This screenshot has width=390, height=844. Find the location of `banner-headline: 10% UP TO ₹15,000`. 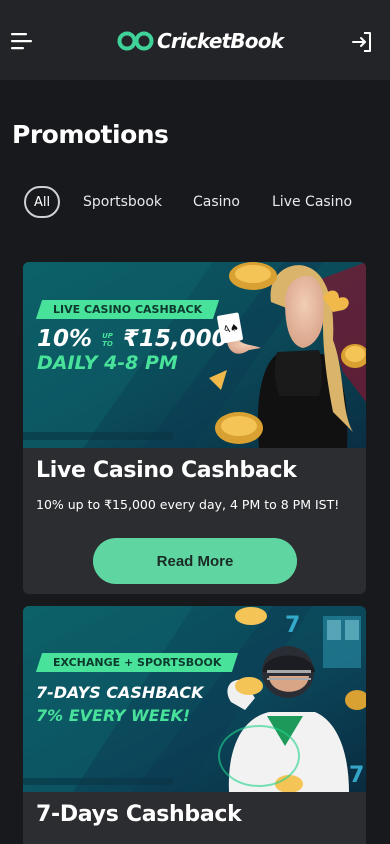

banner-headline: 10% UP TO ₹15,000 is located at coordinates (132, 339).